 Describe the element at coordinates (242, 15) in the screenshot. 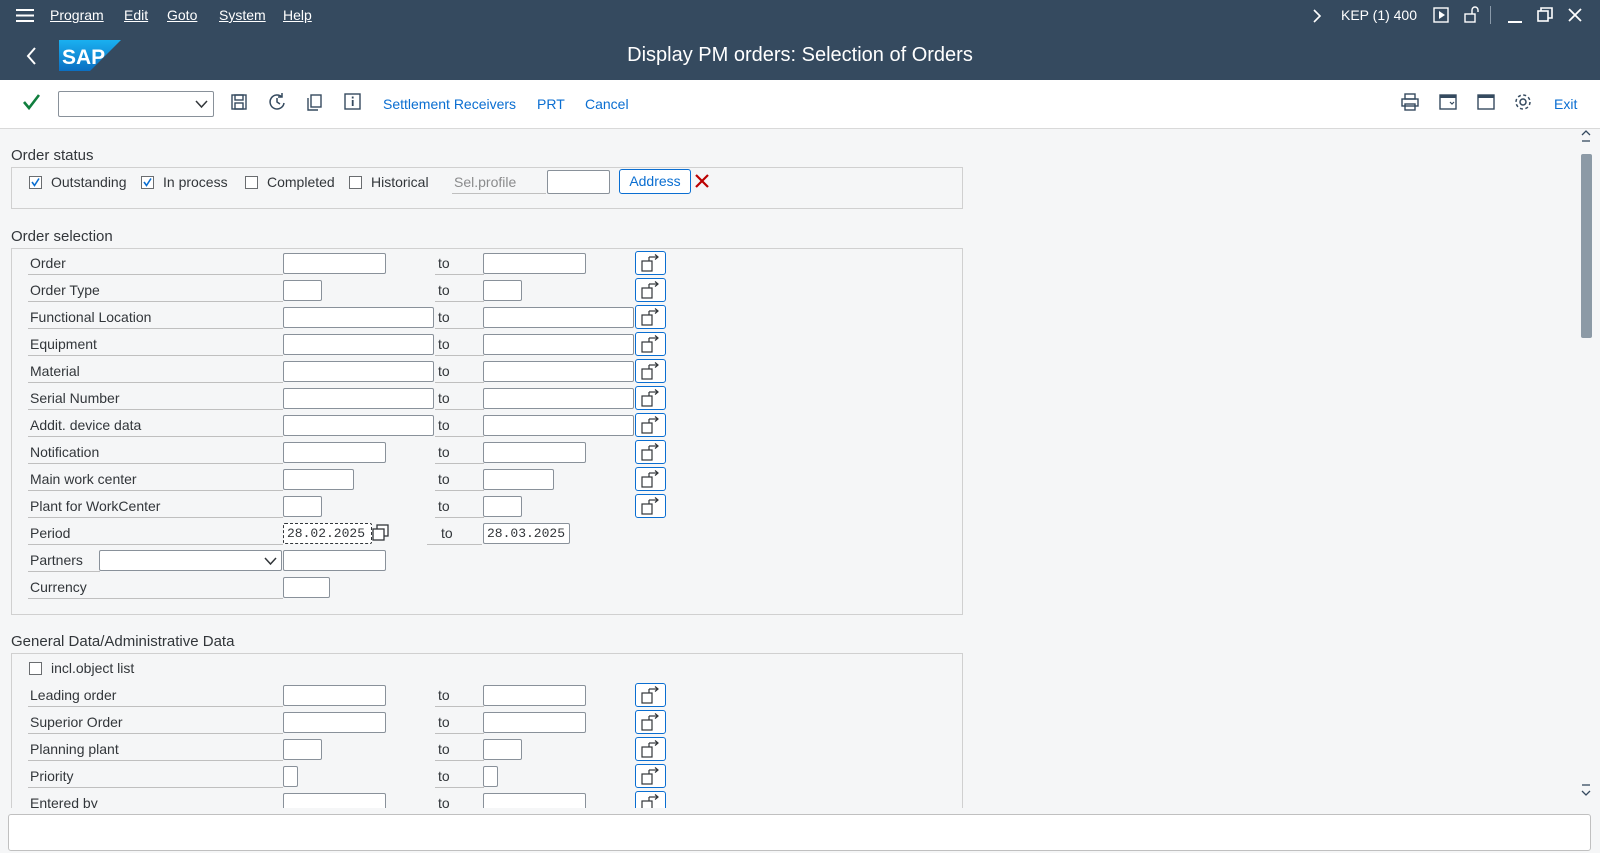

I see `menu-system: System` at that location.